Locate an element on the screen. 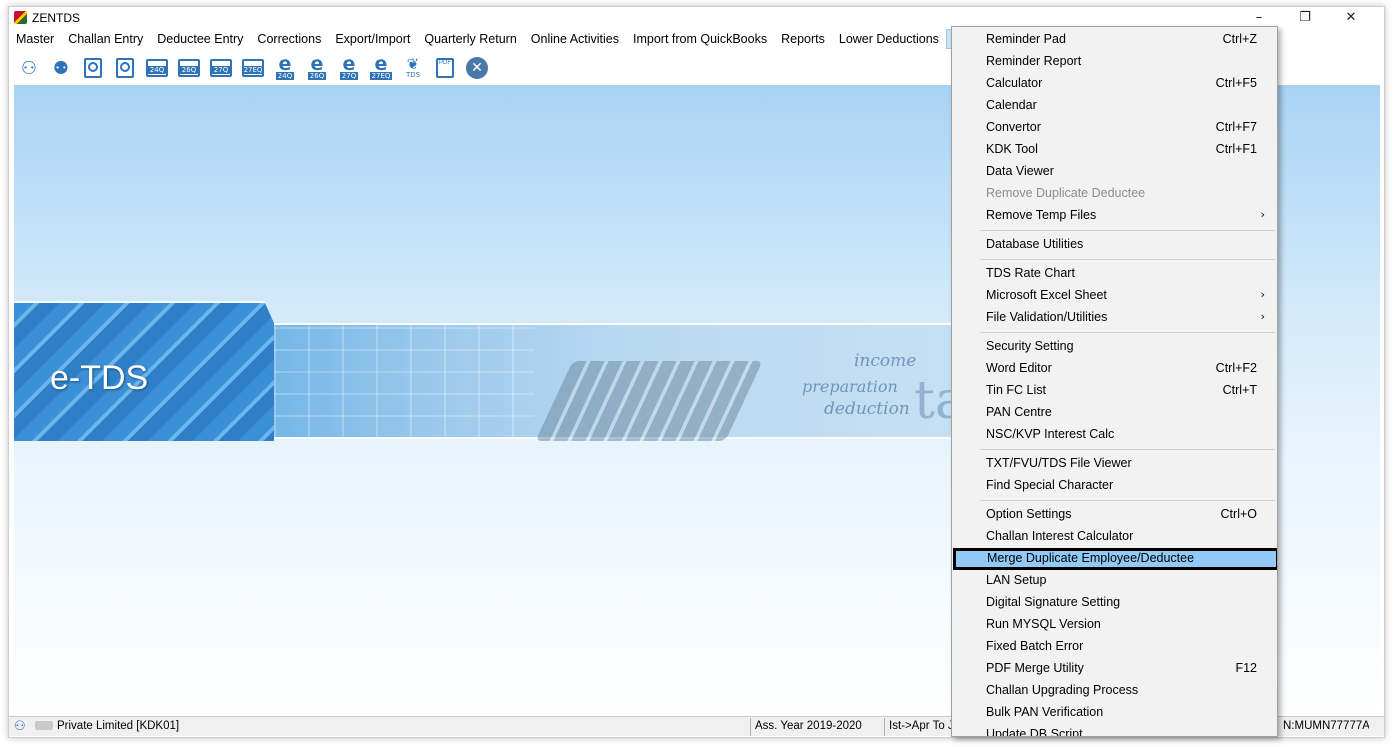  shortcut-label: Ctrl+F7 is located at coordinates (1236, 127).